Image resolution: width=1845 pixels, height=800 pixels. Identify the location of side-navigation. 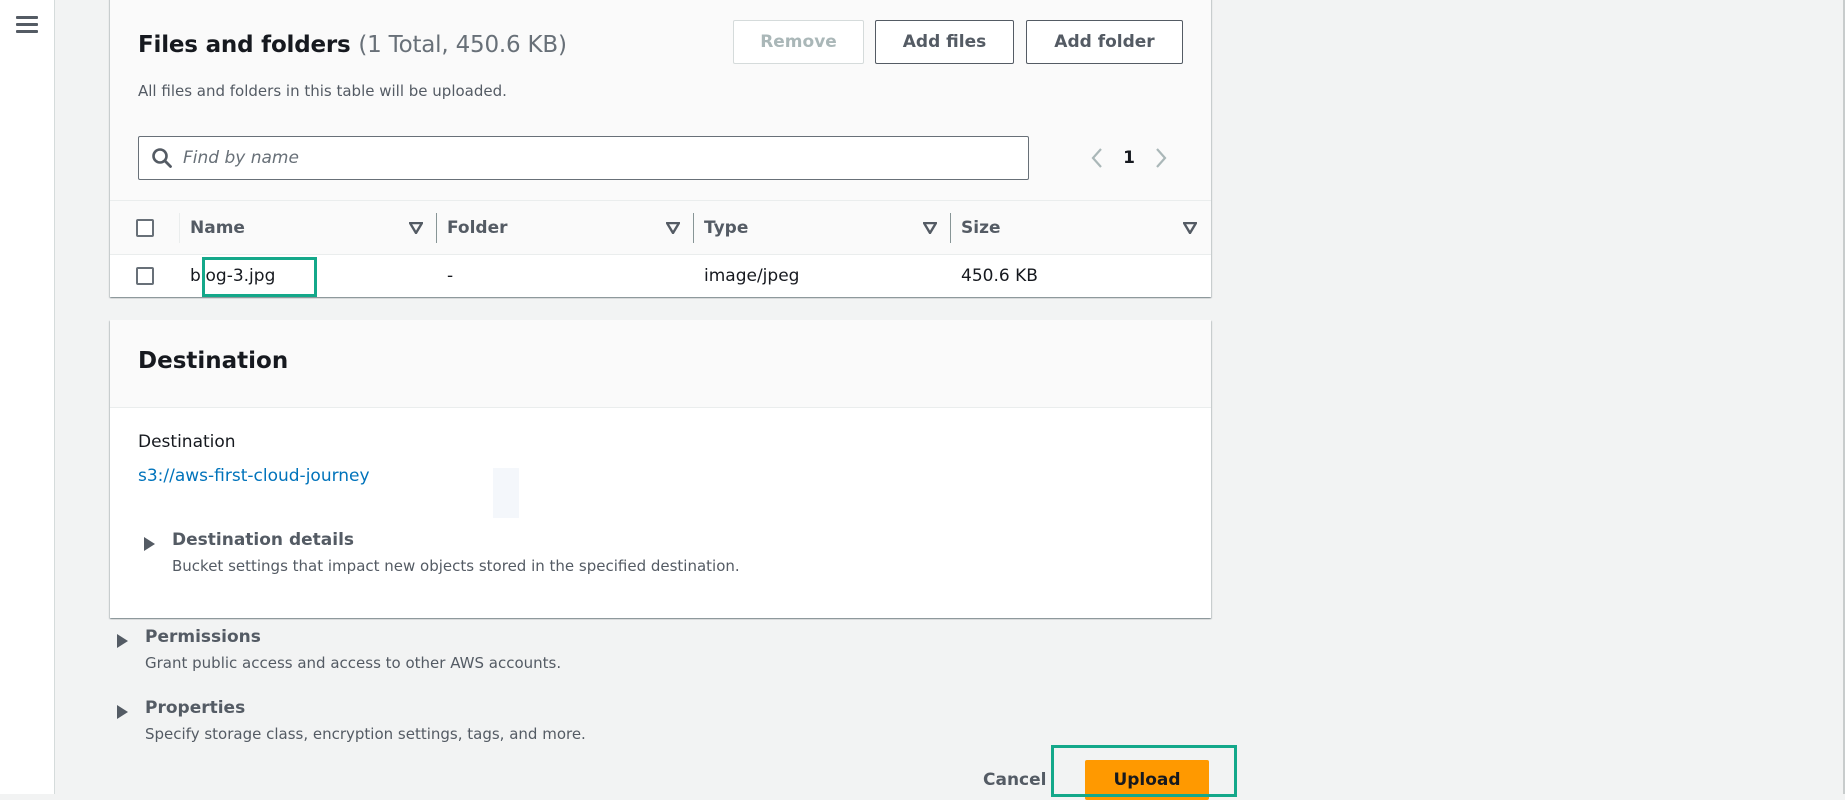
(27, 397).